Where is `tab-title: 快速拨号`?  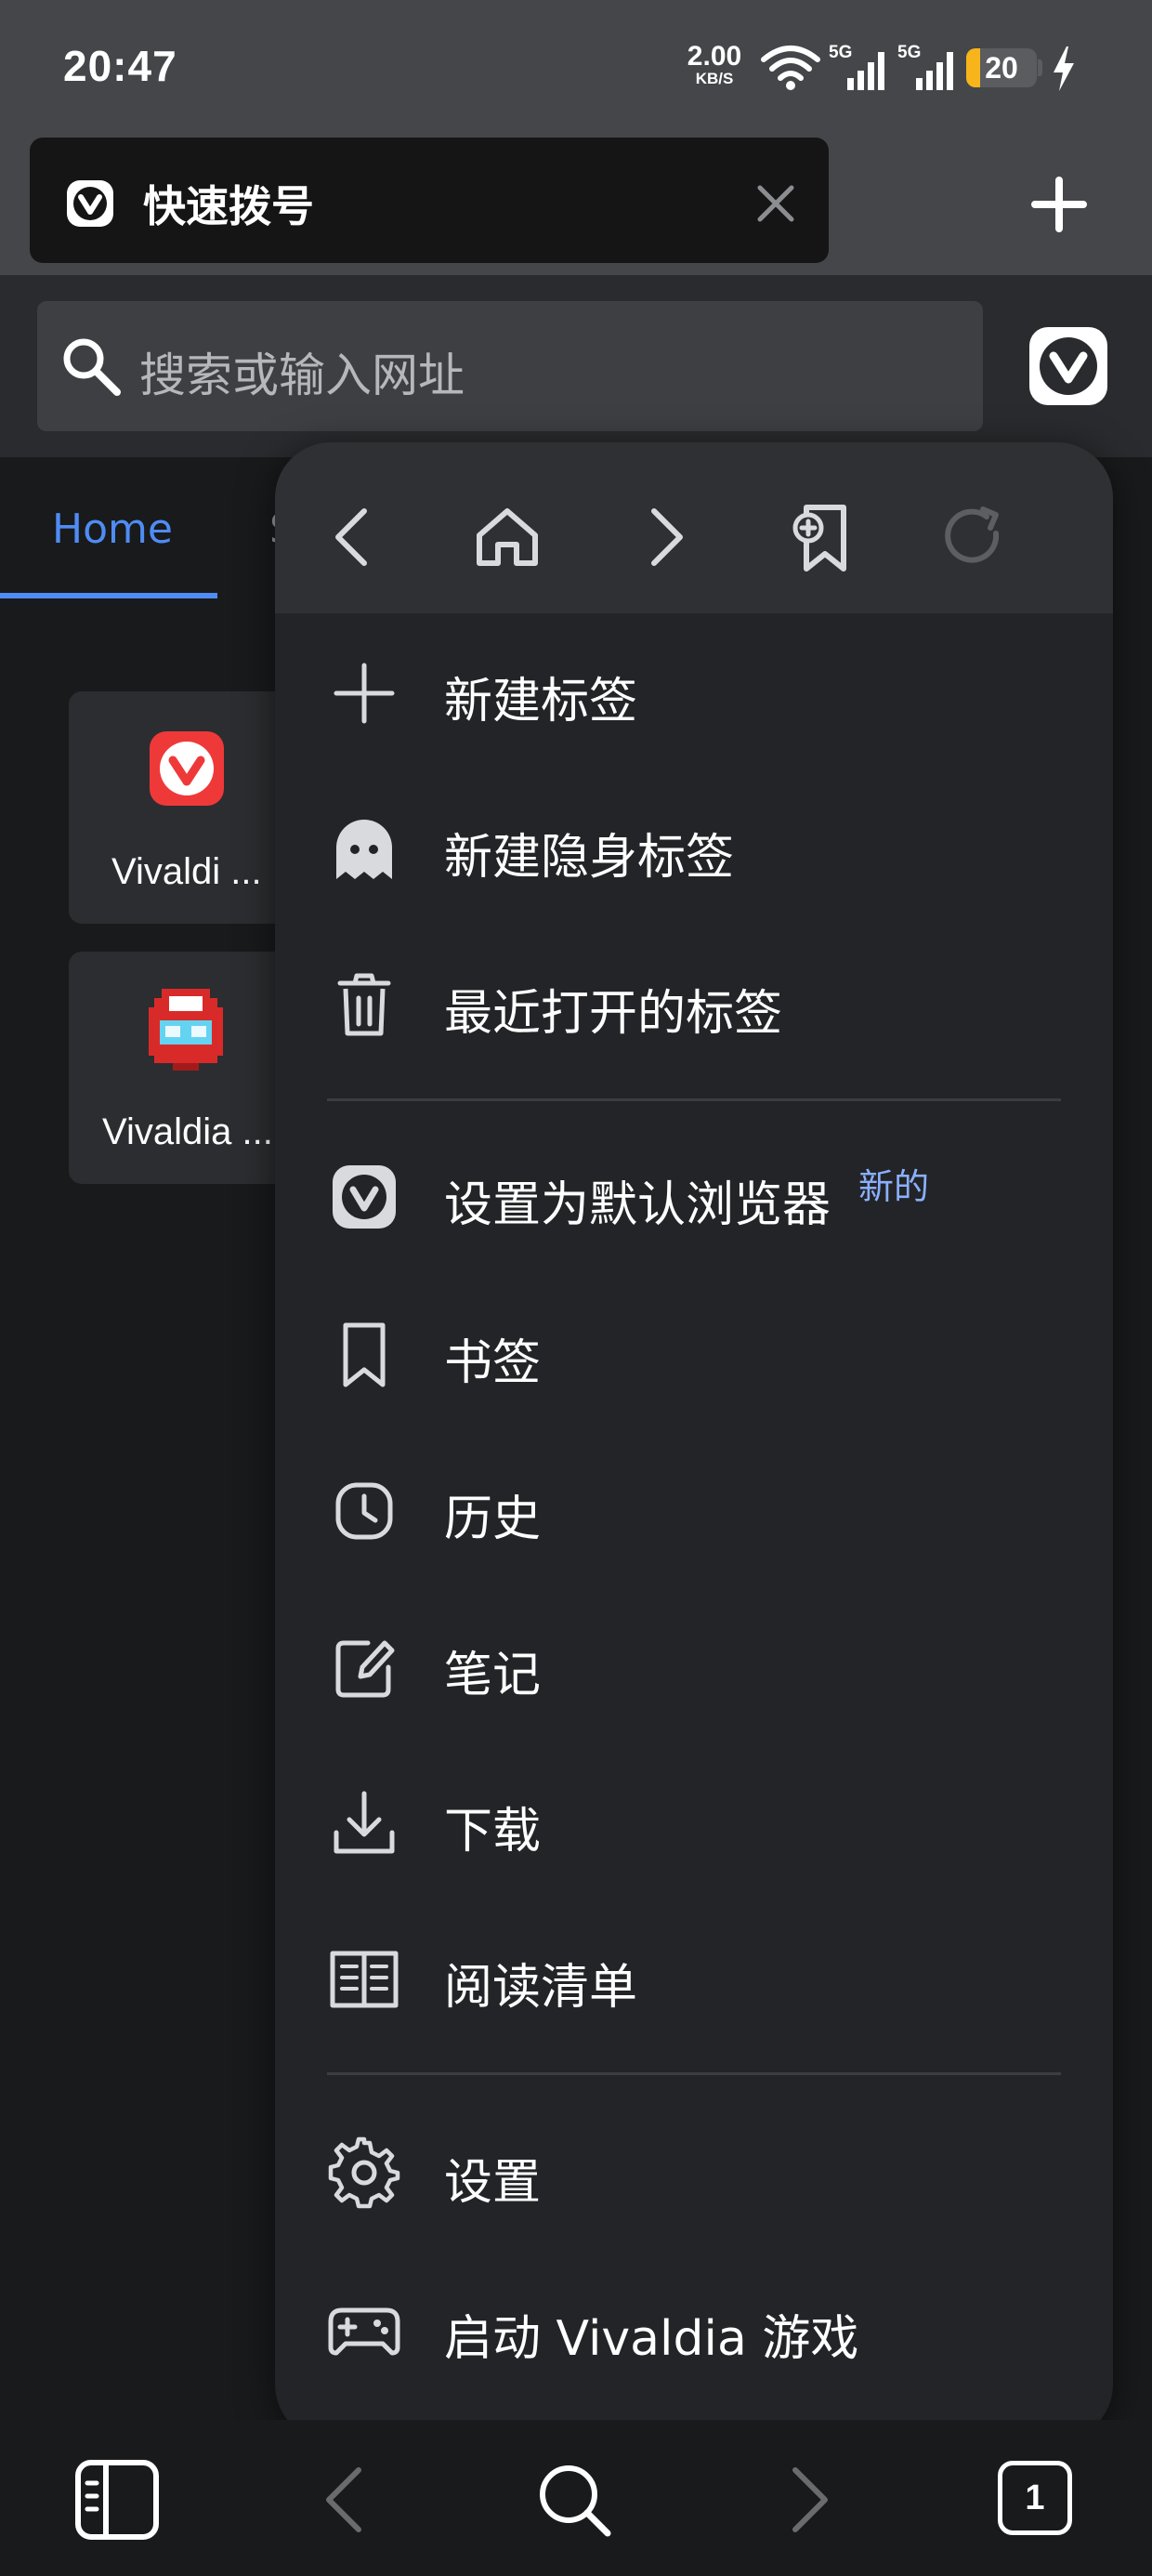
tab-title: 快速拨号 is located at coordinates (228, 206).